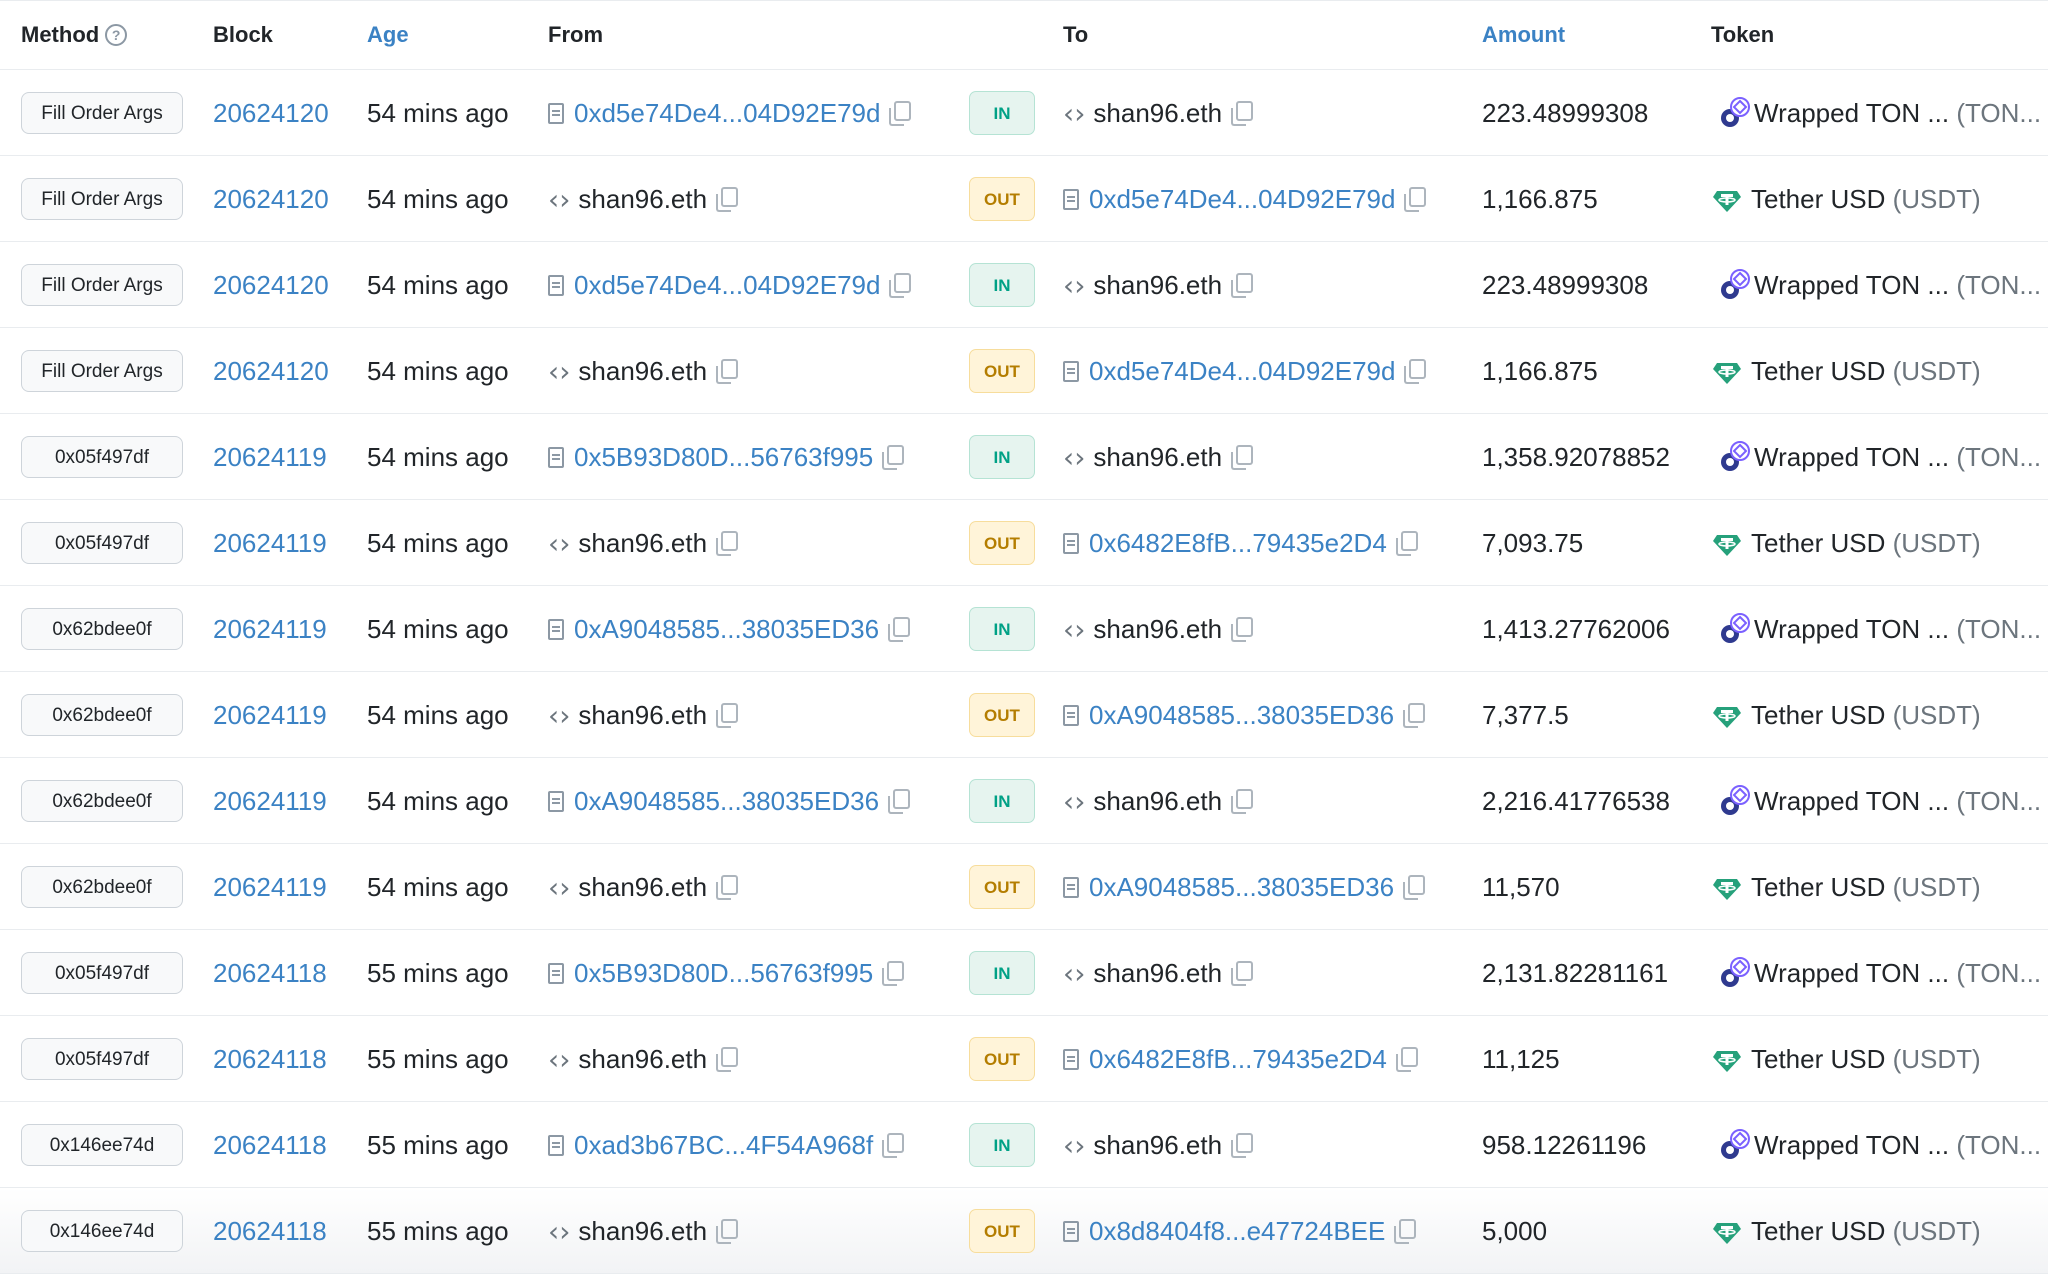 The image size is (2048, 1274). What do you see at coordinates (102, 1145) in the screenshot?
I see `method-badge: 0x146ee74d` at bounding box center [102, 1145].